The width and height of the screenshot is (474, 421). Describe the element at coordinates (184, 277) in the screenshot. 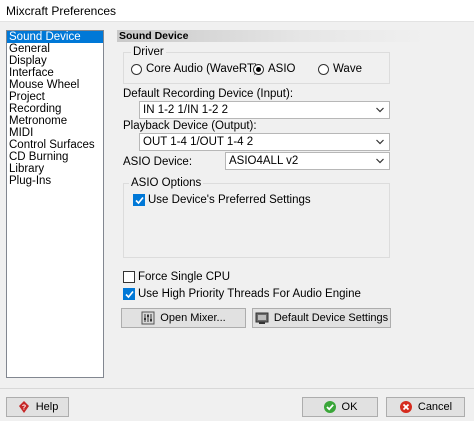

I see `checkbox-label: Force Single CPU` at that location.